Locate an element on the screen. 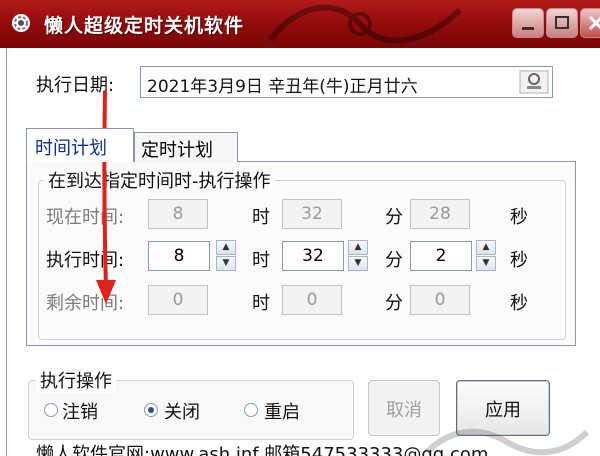 This screenshot has height=456, width=600. exec-minute-stepper: ▲ ▼ is located at coordinates (359, 256).